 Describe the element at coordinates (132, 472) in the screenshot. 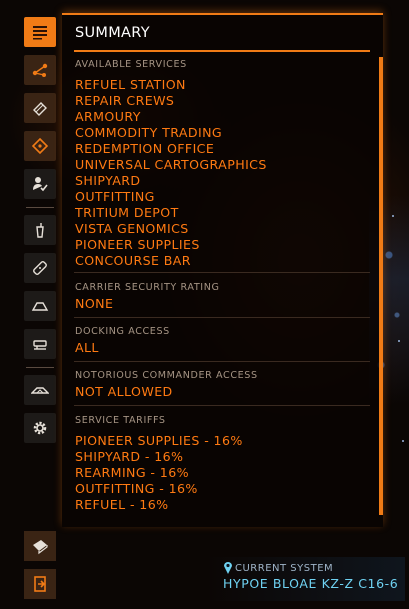

I see `tariff-item: REARMING - 16%` at that location.